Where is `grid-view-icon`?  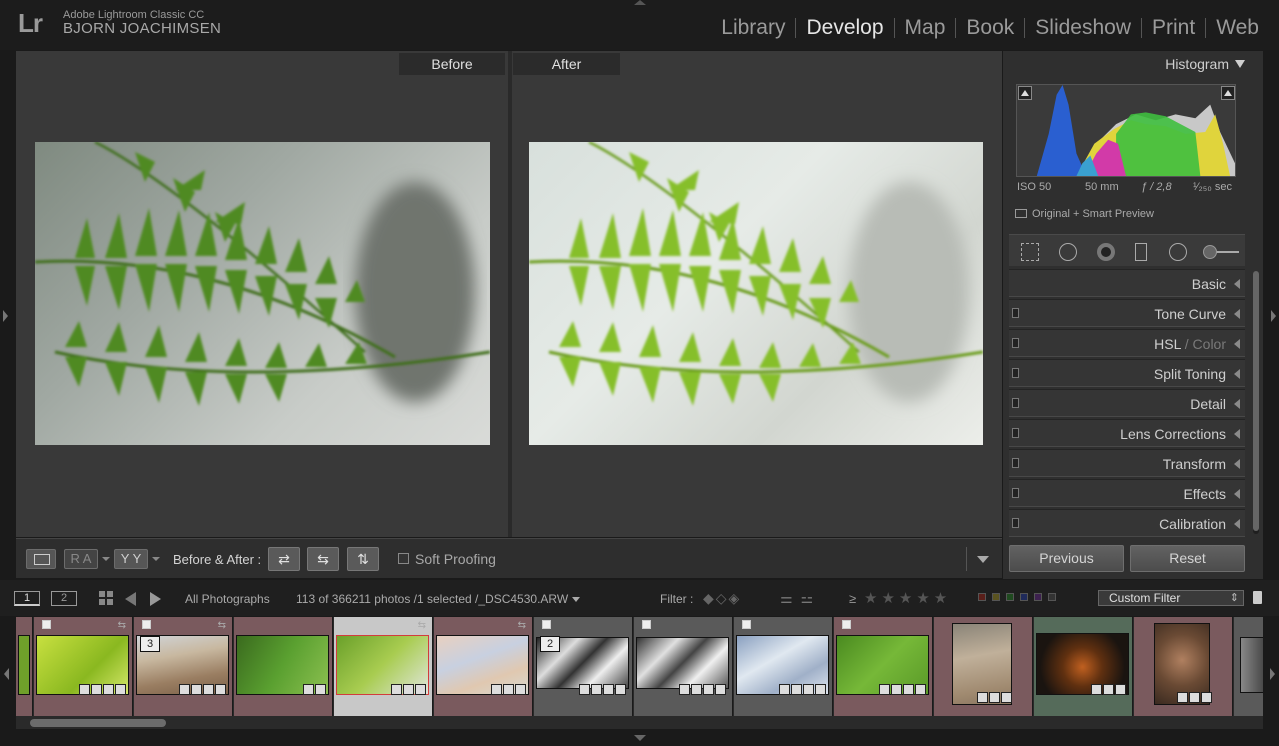 grid-view-icon is located at coordinates (106, 598).